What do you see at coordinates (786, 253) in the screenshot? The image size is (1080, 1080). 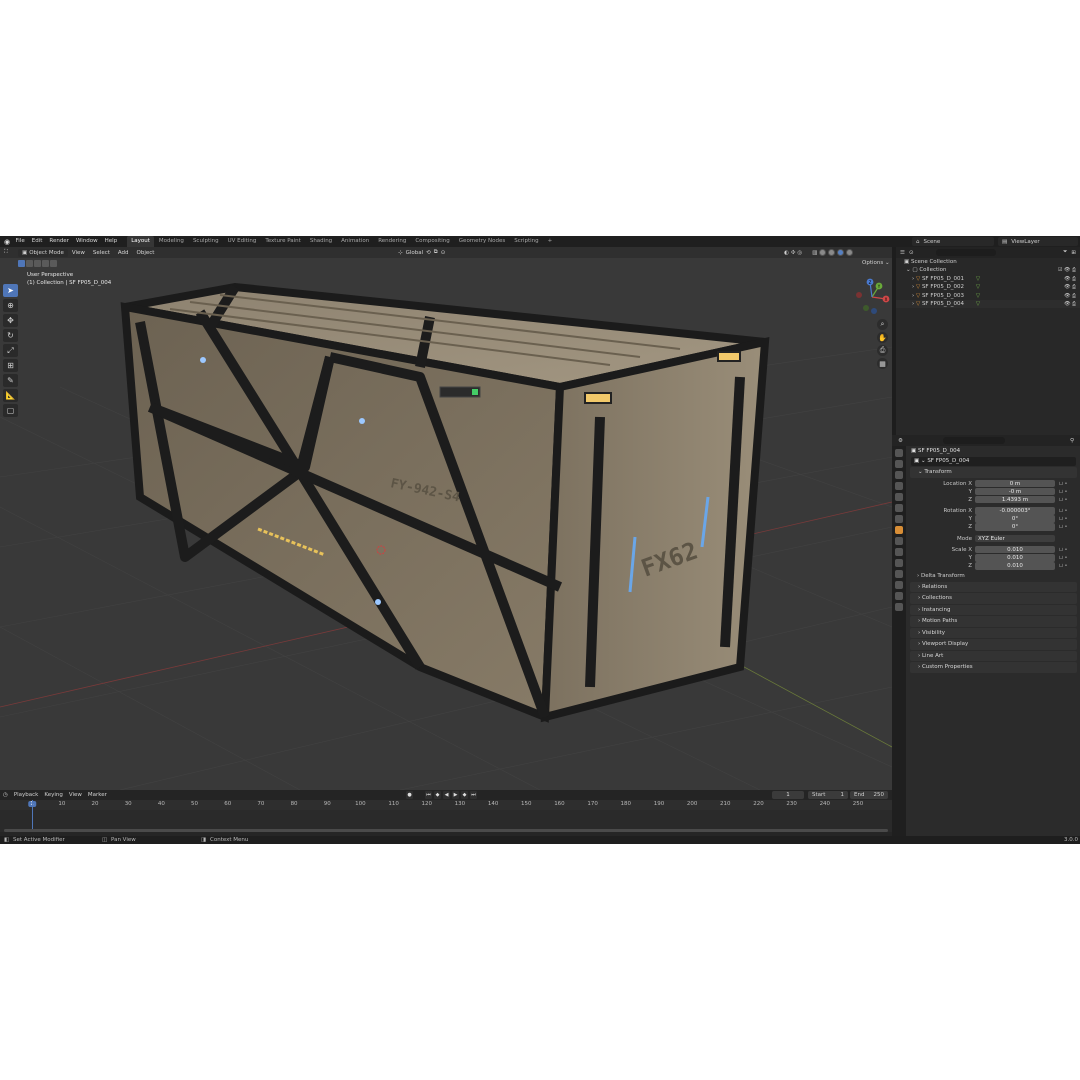 I see `visibility-icon: ◐` at bounding box center [786, 253].